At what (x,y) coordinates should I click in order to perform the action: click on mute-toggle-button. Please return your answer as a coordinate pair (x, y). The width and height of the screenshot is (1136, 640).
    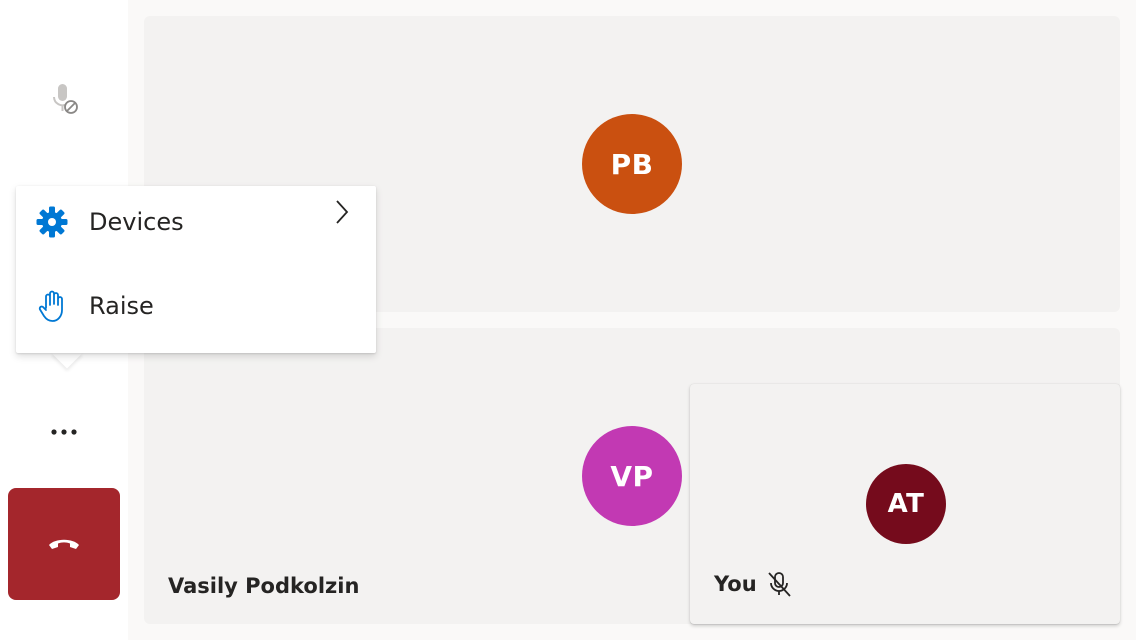
    Looking at the image, I should click on (64, 98).